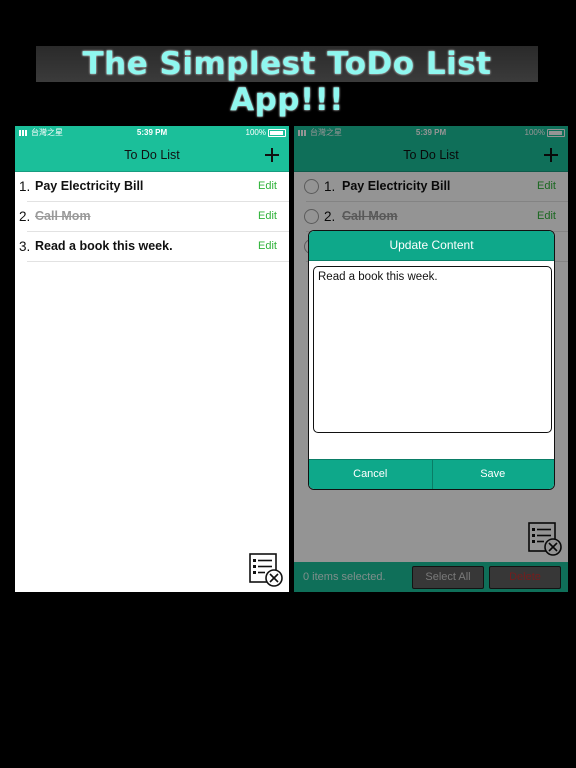 This screenshot has width=576, height=768. Describe the element at coordinates (431, 246) in the screenshot. I see `dialog-title: Update Content` at that location.